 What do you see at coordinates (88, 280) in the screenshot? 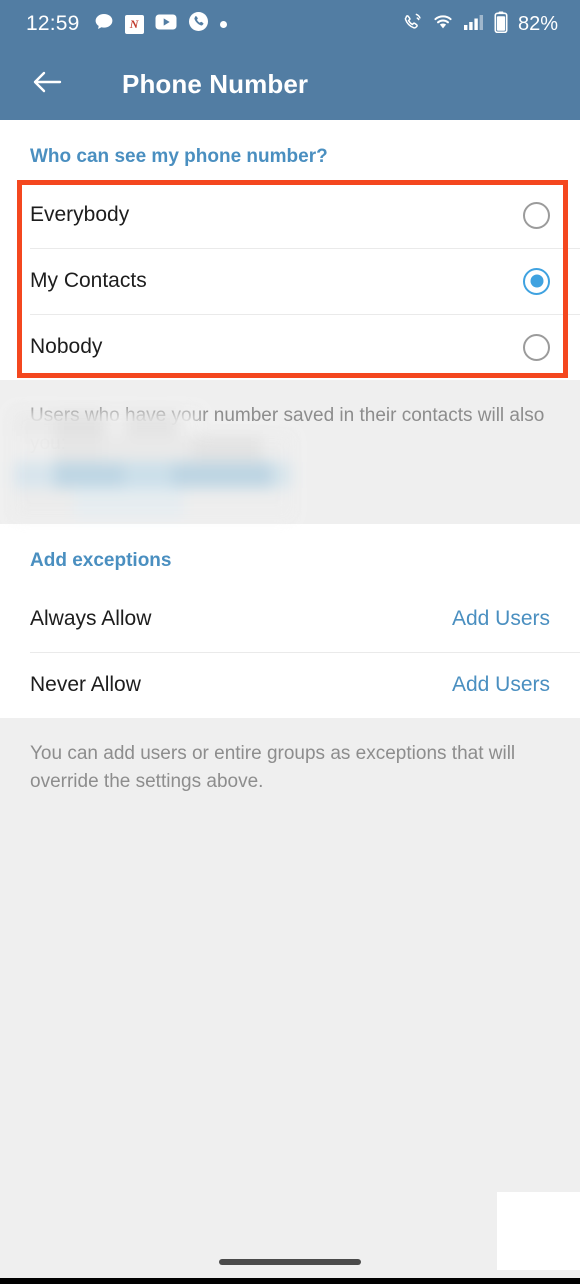
I see `option-label: My Contacts` at bounding box center [88, 280].